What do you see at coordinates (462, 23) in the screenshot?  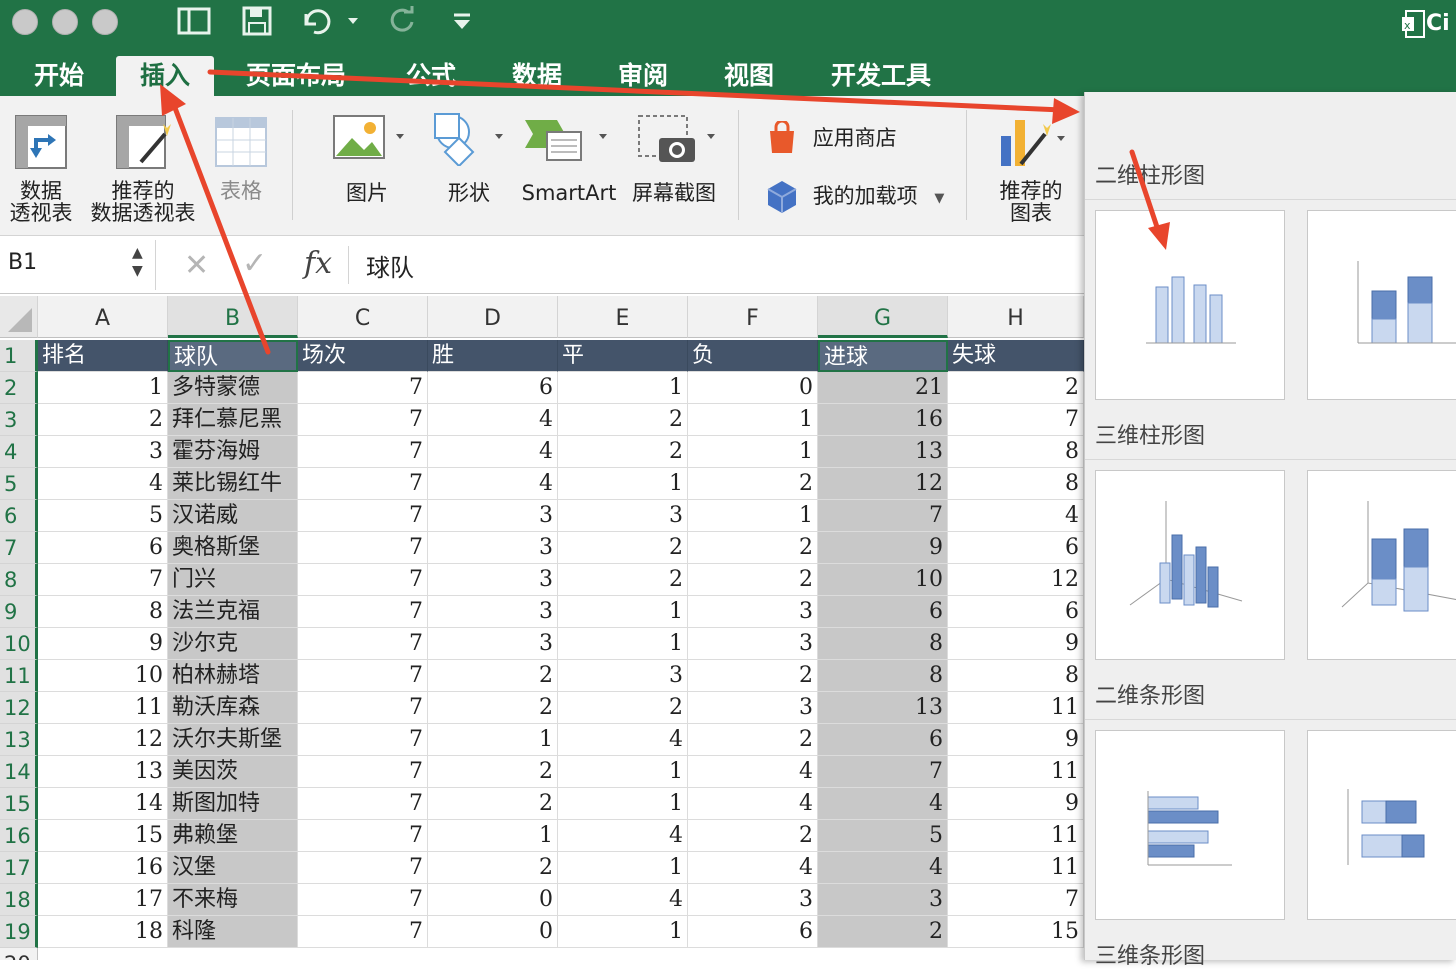 I see `customize-toolbar-icon` at bounding box center [462, 23].